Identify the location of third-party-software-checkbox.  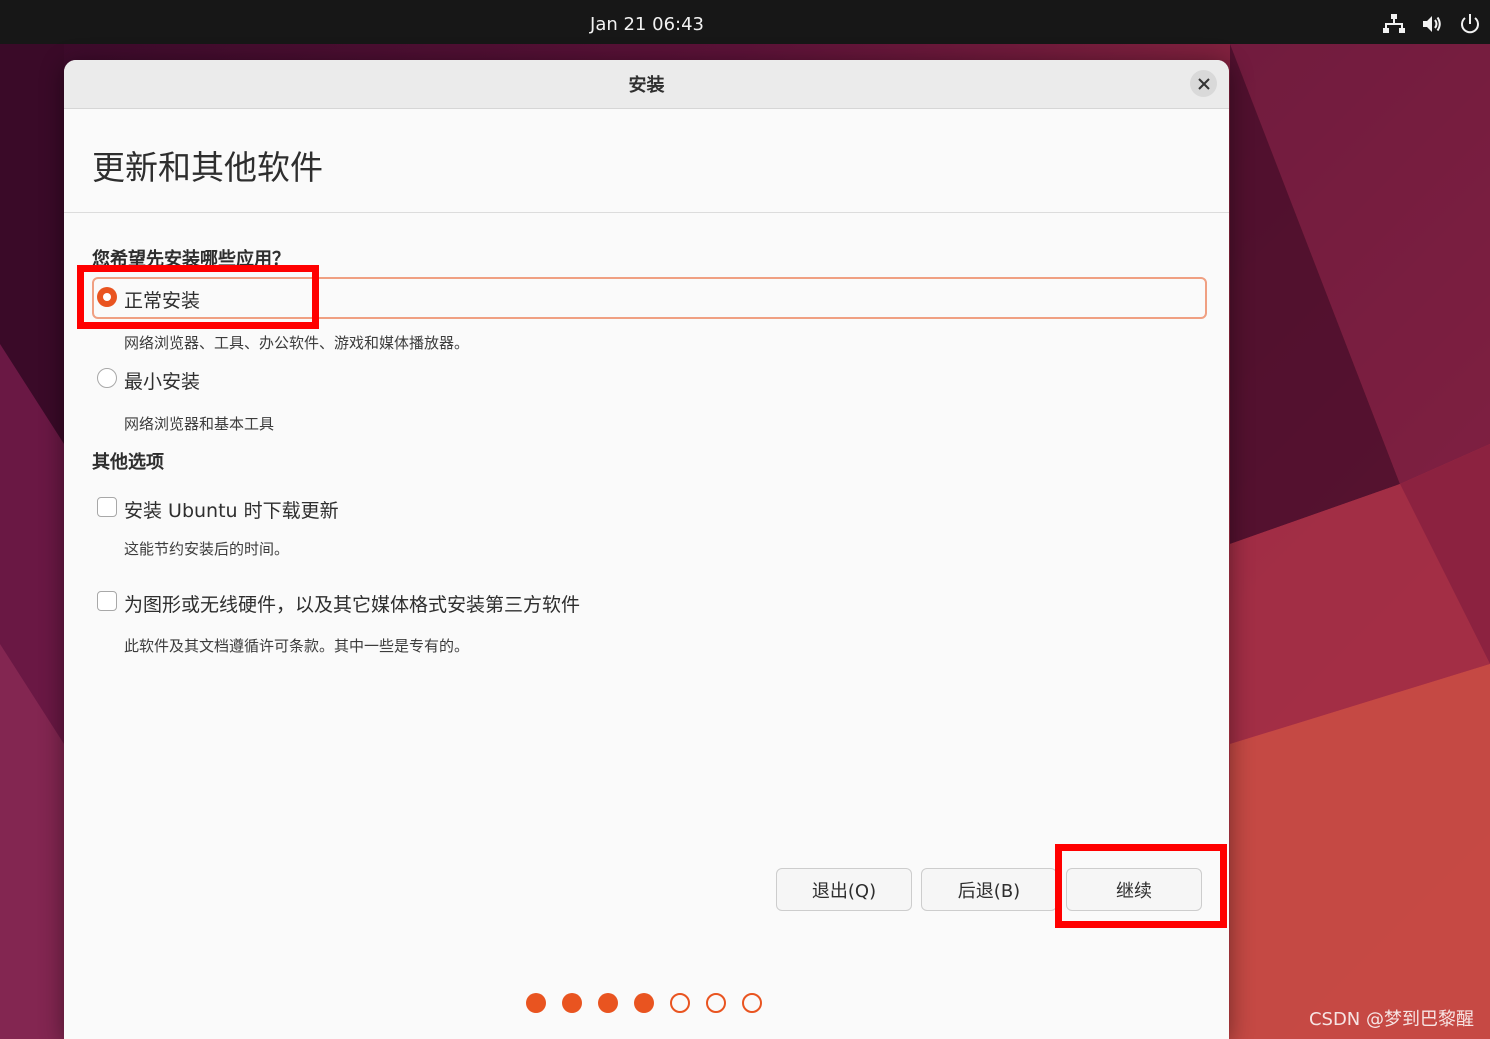
(107, 601).